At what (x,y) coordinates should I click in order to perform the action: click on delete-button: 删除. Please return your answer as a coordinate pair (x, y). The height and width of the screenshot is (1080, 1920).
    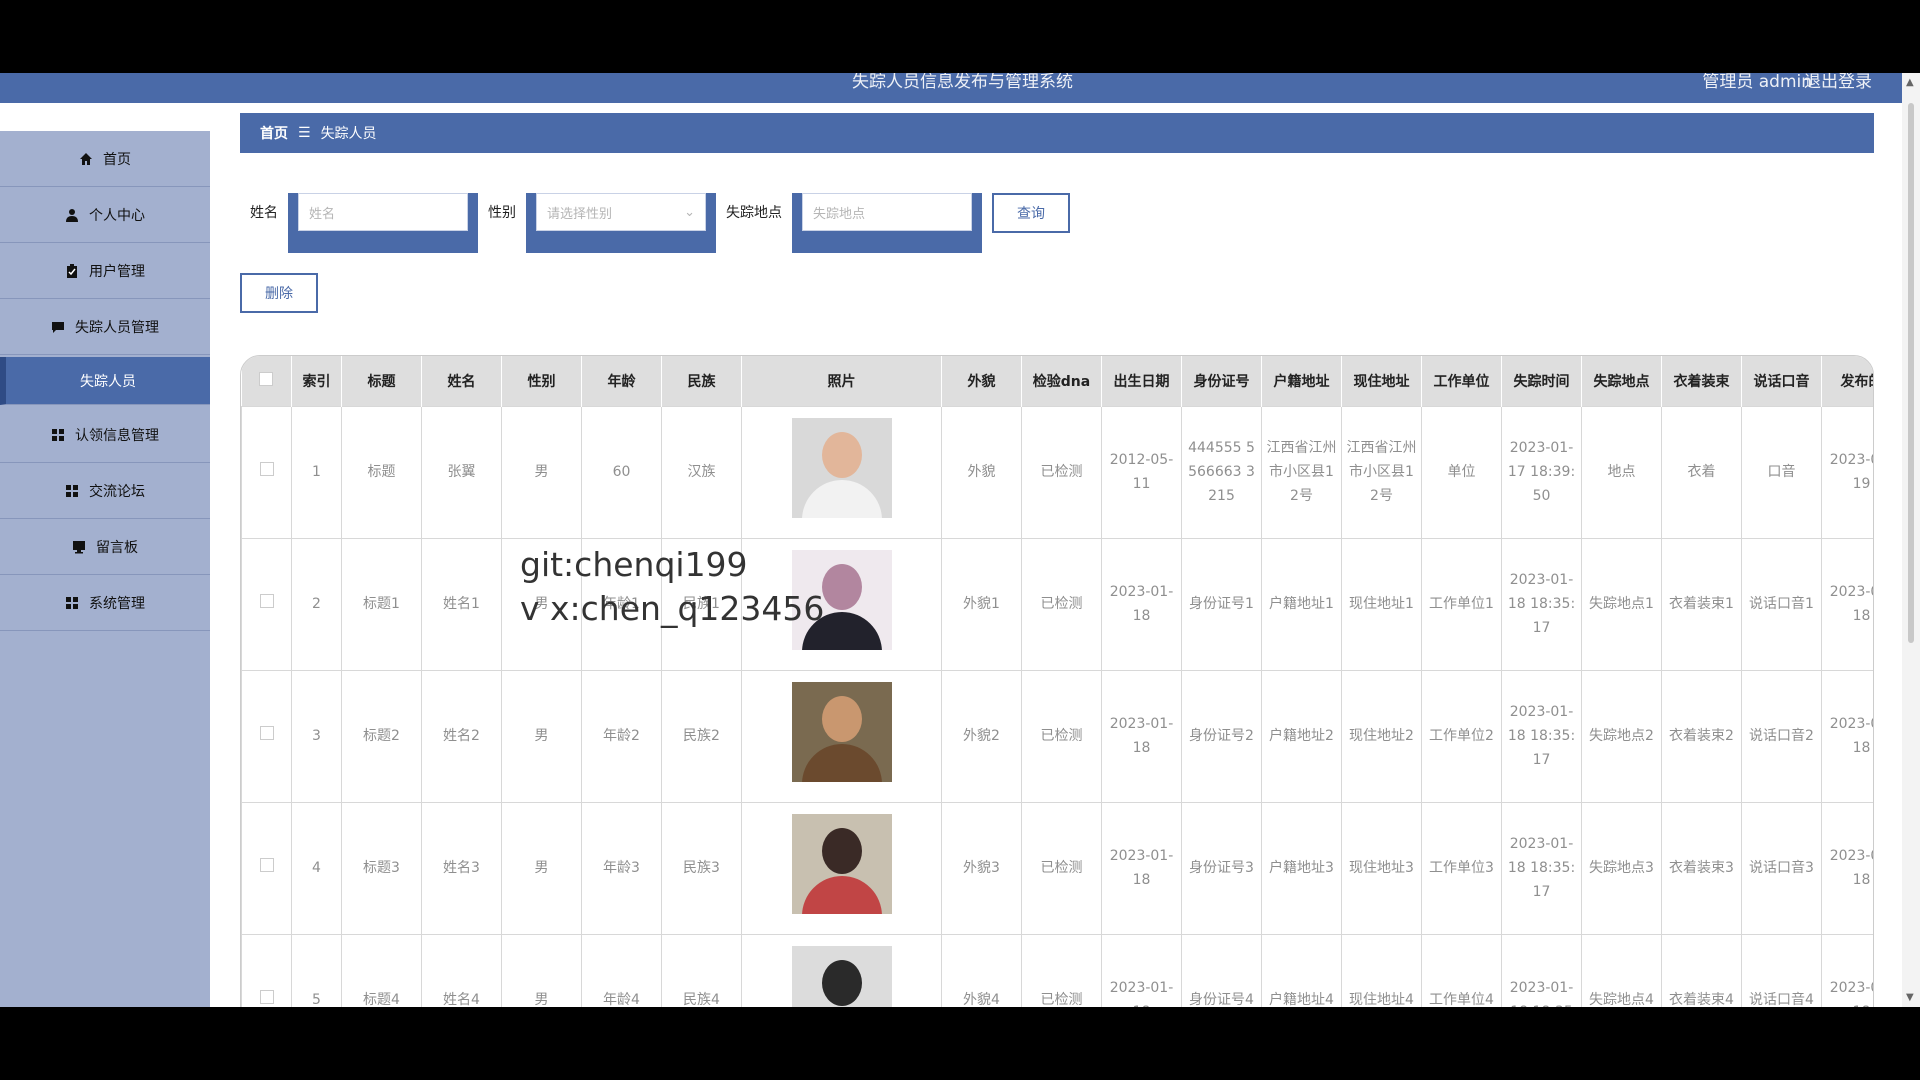
    Looking at the image, I should click on (279, 293).